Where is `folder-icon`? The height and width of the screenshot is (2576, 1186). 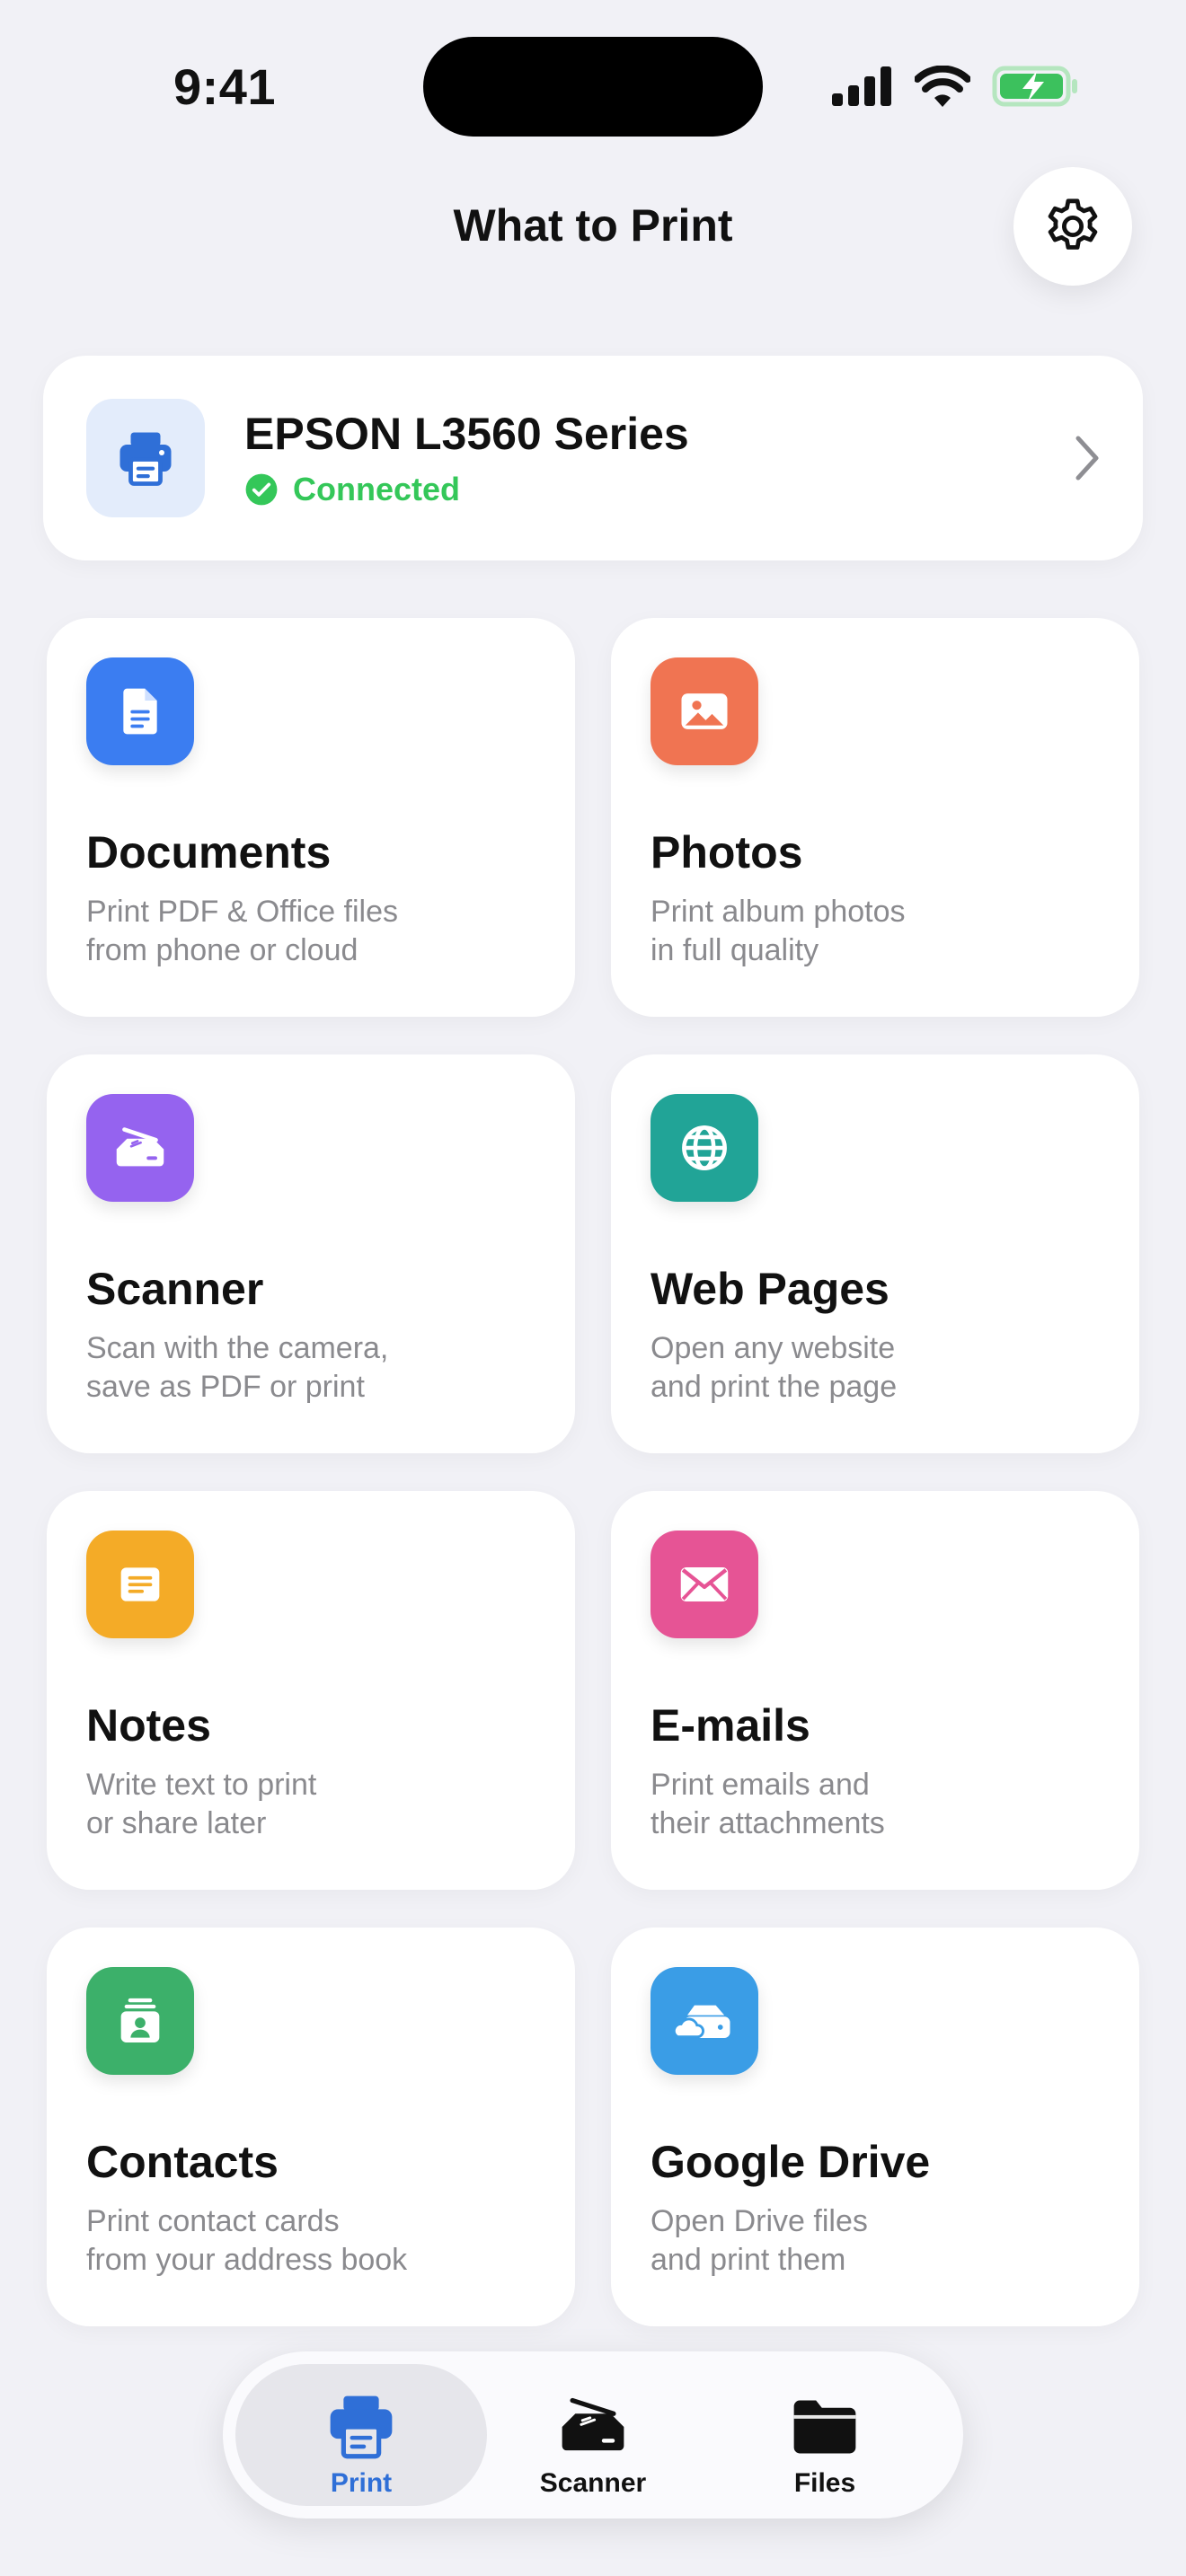
folder-icon is located at coordinates (824, 2427).